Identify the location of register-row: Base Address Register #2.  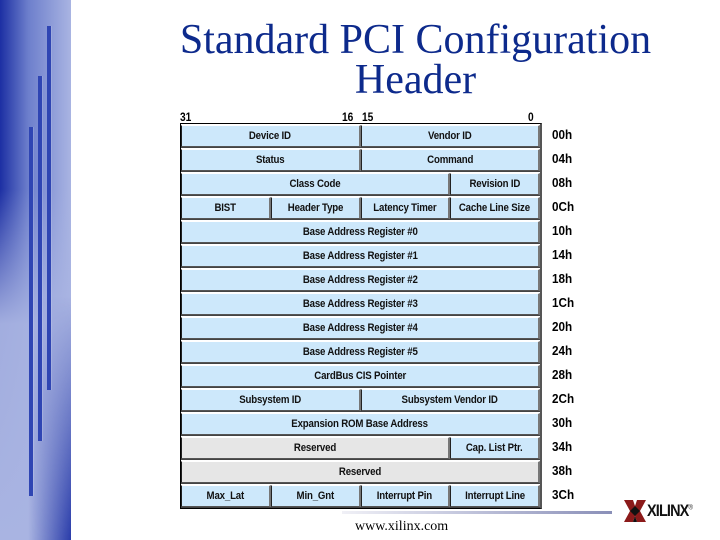
(360, 280).